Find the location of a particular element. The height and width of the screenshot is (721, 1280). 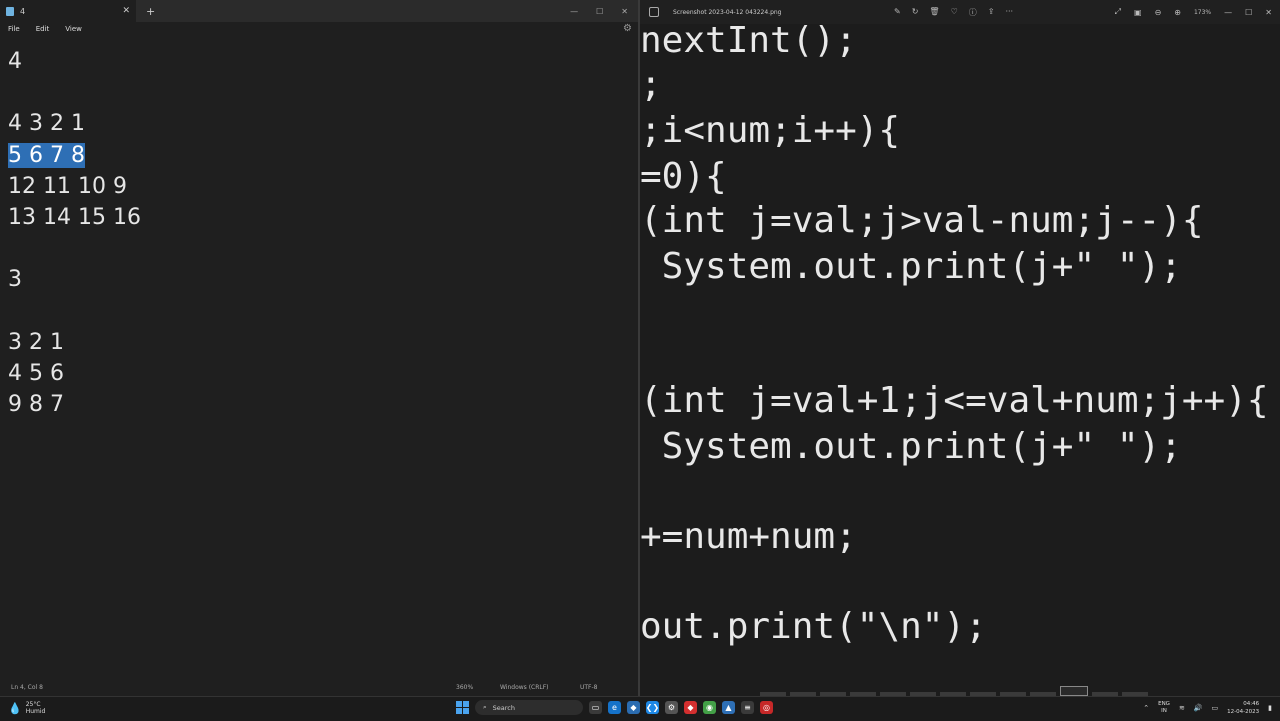

code-line: nextInt(); is located at coordinates (748, 40).